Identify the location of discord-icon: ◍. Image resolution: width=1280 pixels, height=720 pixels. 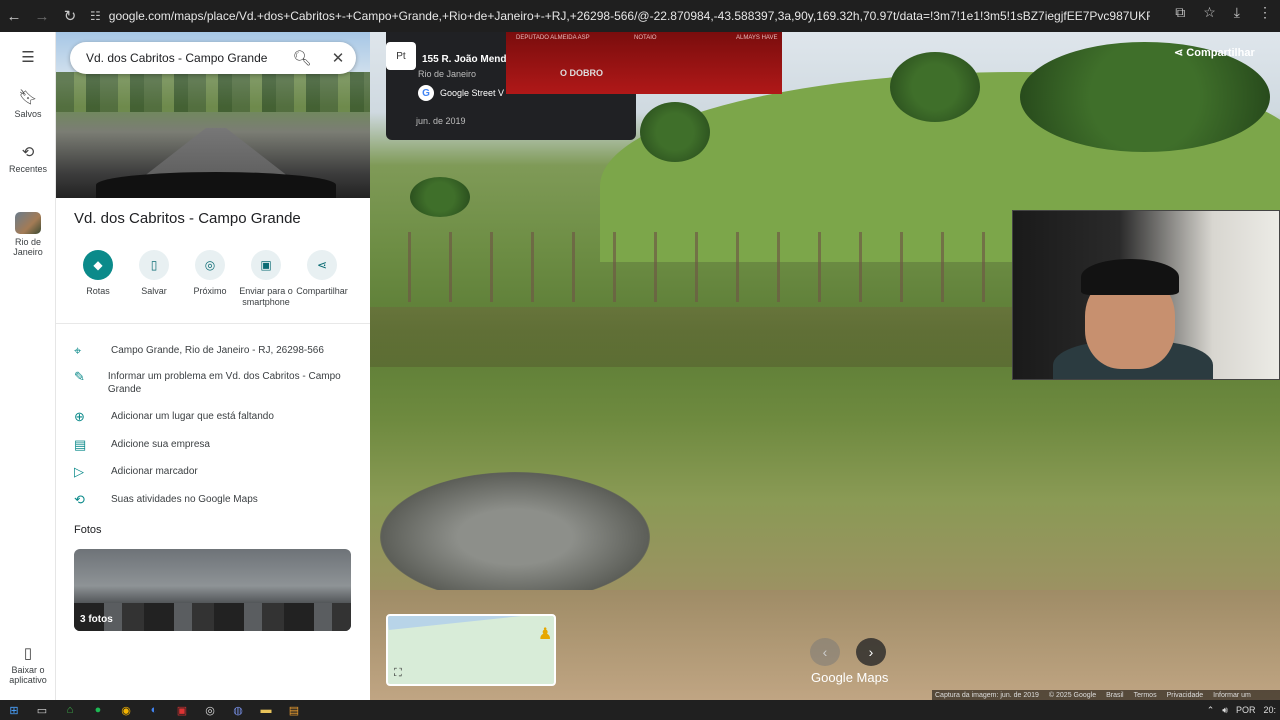
(238, 710).